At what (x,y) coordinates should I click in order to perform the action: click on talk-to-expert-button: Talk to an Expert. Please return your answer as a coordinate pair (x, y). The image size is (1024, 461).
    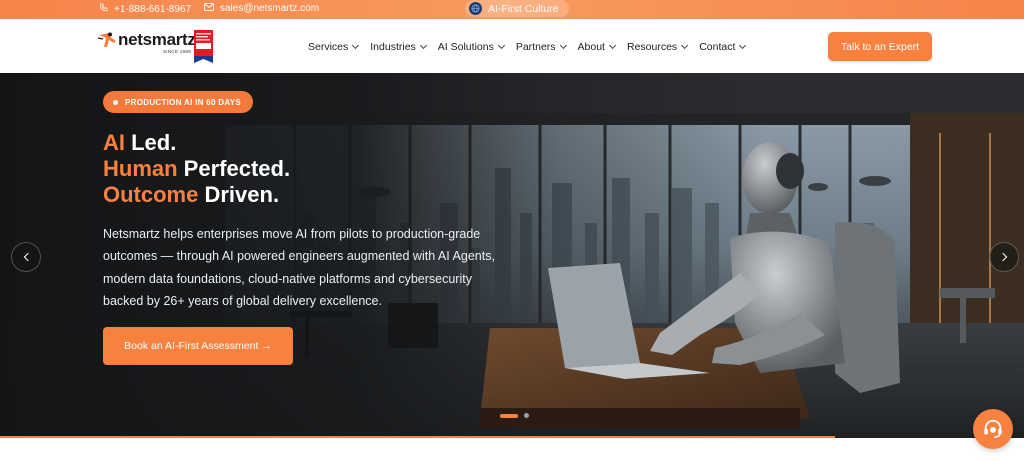
    Looking at the image, I should click on (880, 46).